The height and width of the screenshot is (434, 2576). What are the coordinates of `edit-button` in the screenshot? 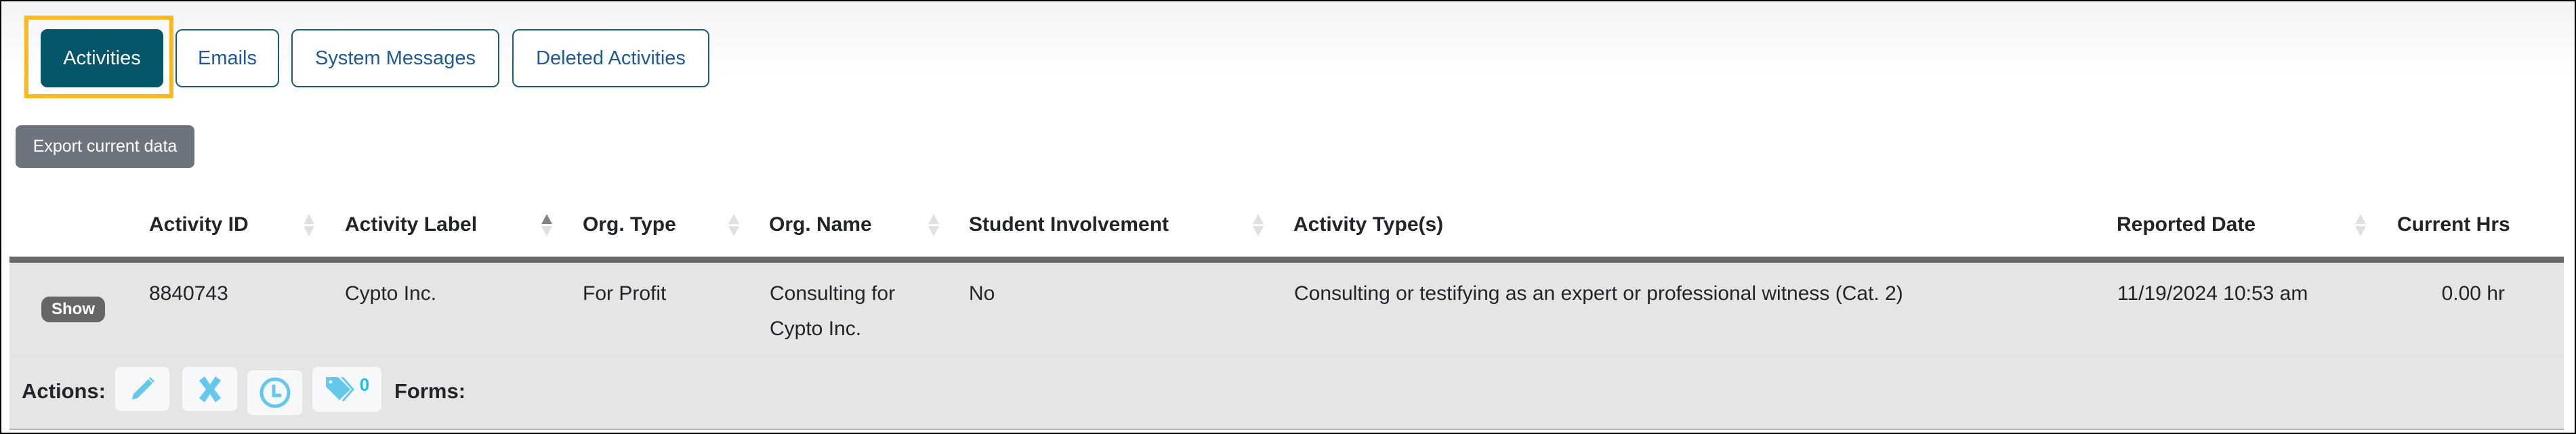 It's located at (142, 389).